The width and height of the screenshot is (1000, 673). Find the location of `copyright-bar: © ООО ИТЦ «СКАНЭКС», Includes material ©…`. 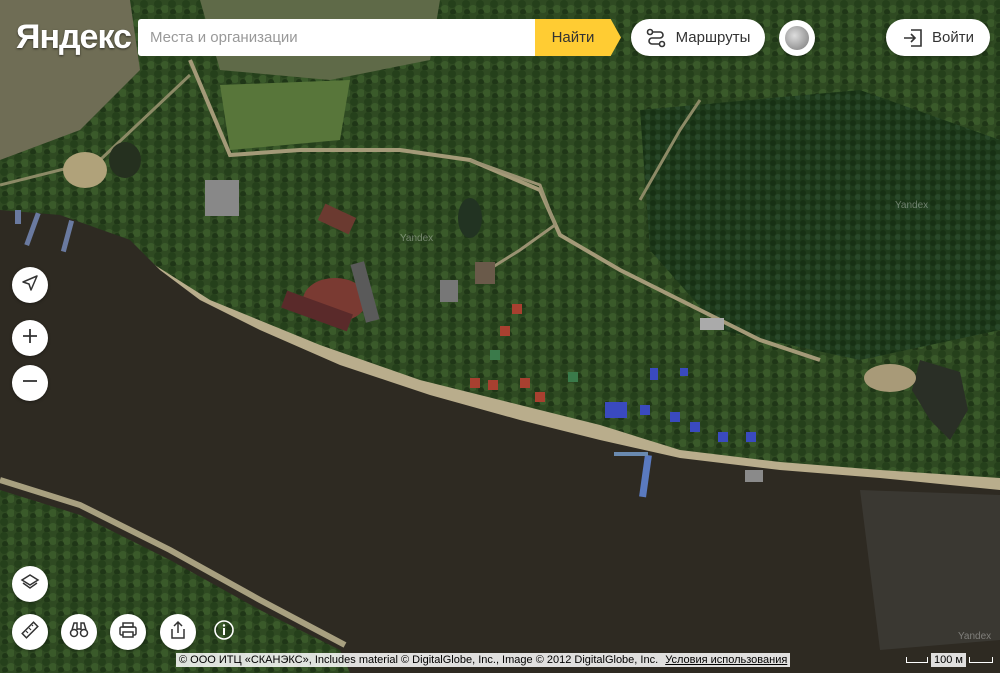

copyright-bar: © ООО ИТЦ «СКАНЭКС», Includes material ©… is located at coordinates (483, 660).